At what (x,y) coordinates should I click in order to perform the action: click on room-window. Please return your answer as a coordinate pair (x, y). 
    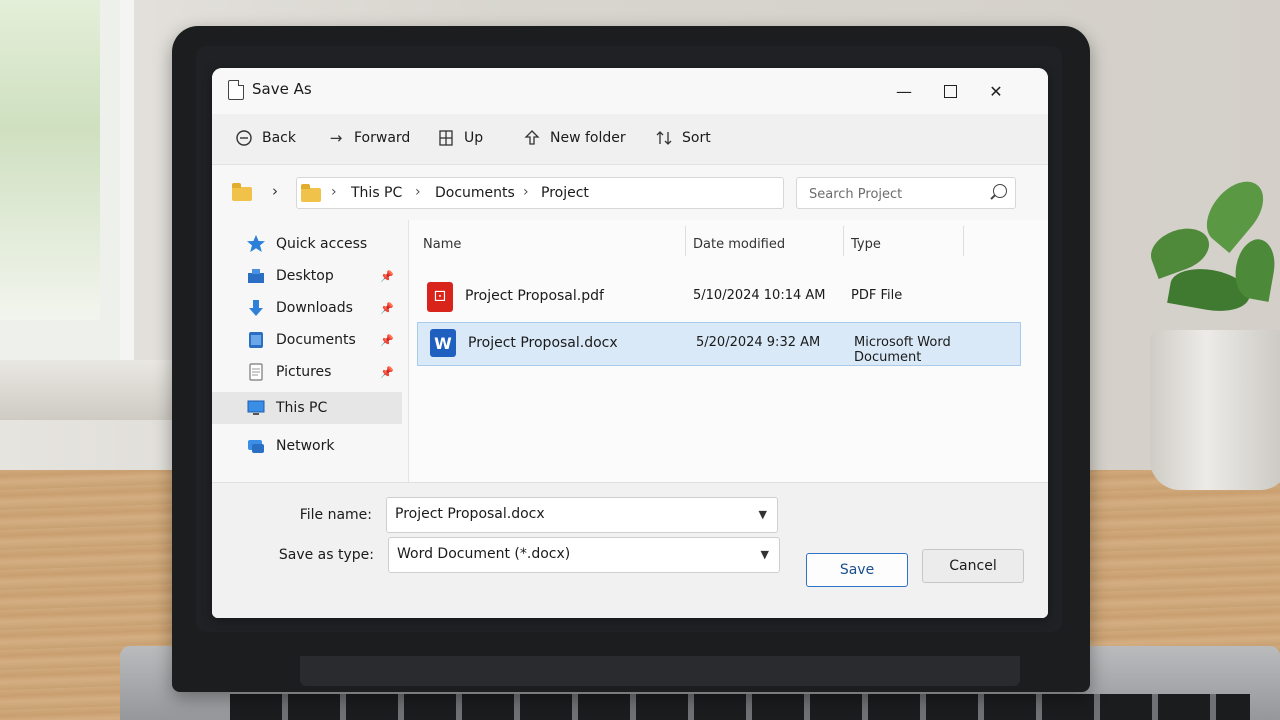
    Looking at the image, I should click on (67, 180).